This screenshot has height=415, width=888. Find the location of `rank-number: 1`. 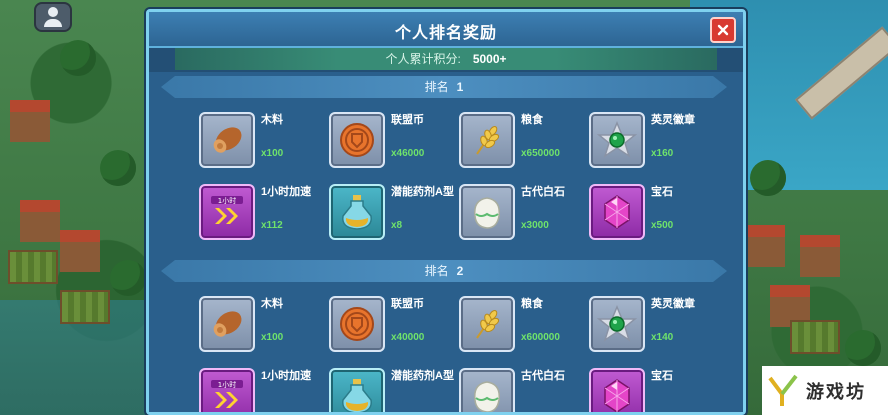

rank-number: 1 is located at coordinates (460, 87).